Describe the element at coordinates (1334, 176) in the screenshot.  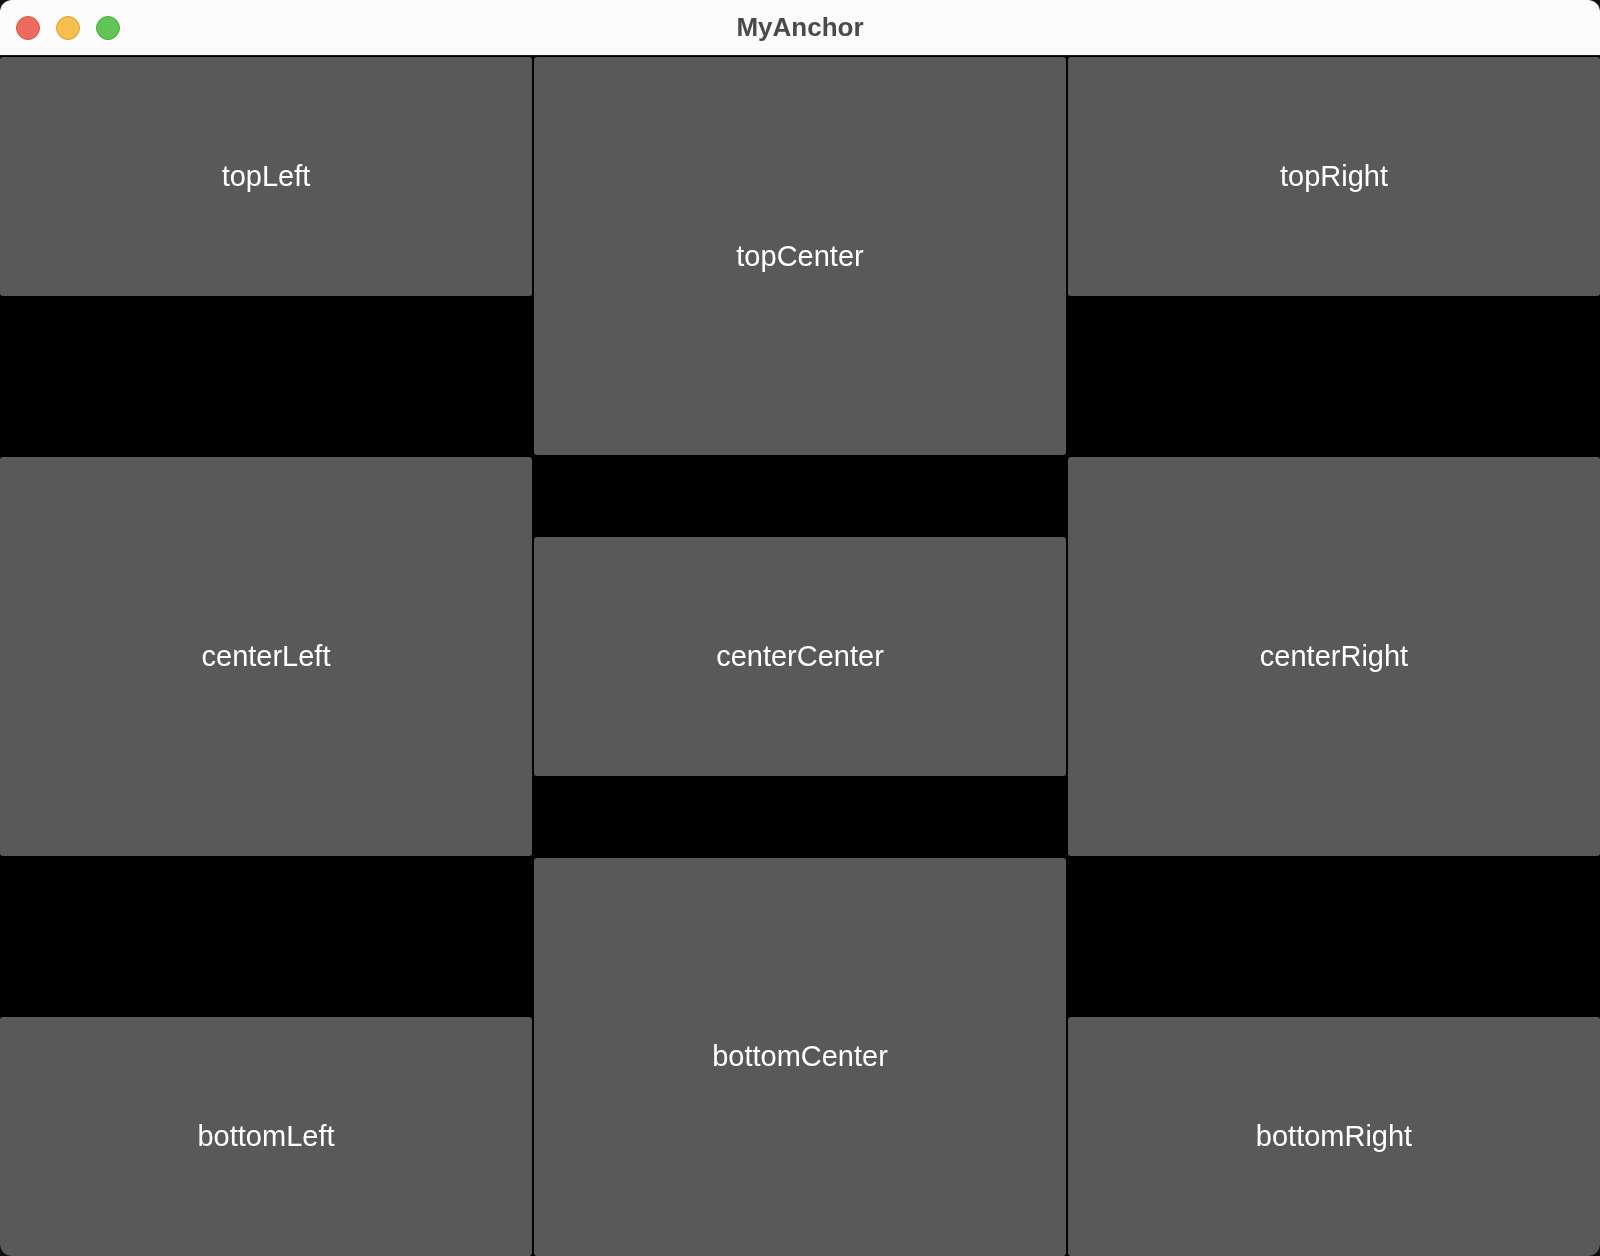
I see `box-label: topRight` at that location.